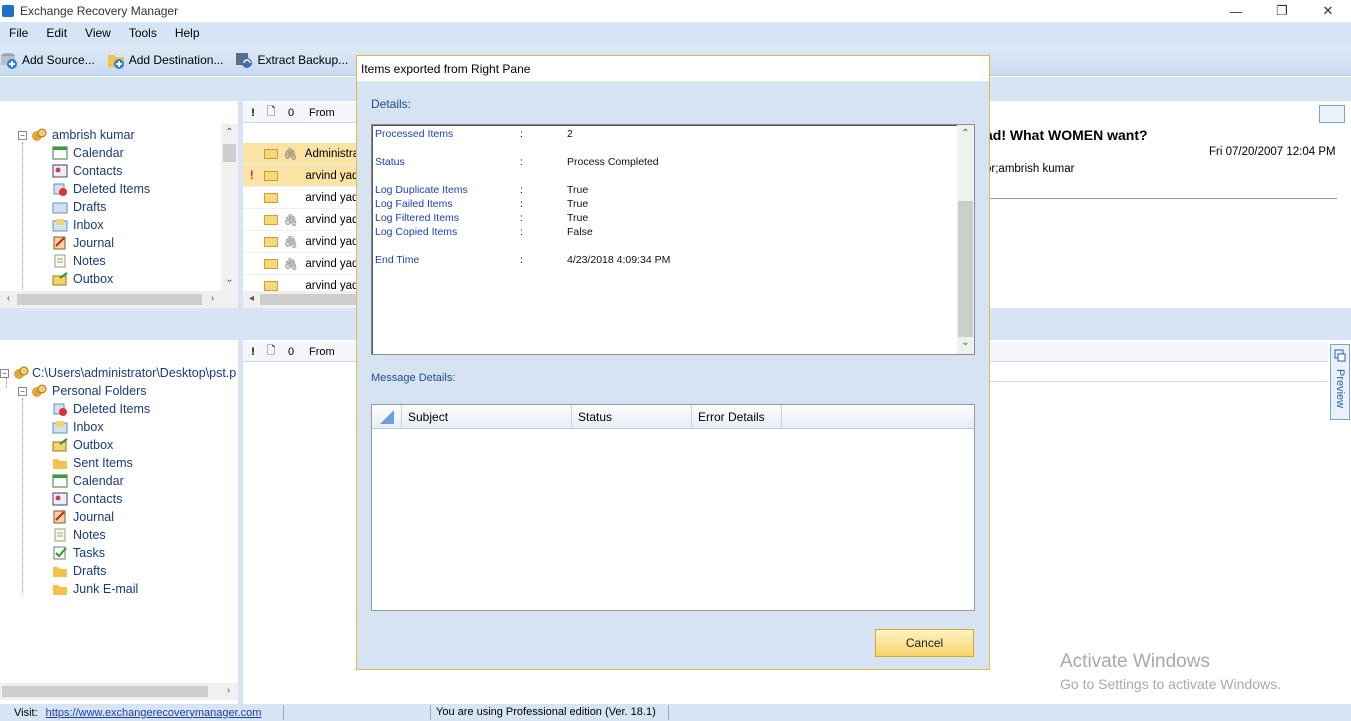 The height and width of the screenshot is (721, 1351). What do you see at coordinates (1332, 114) in the screenshot?
I see `preview-detach-button` at bounding box center [1332, 114].